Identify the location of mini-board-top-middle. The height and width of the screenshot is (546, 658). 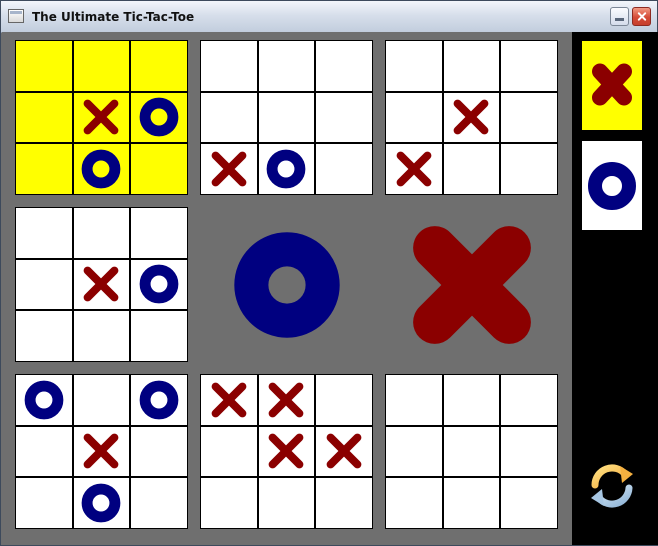
(286, 117).